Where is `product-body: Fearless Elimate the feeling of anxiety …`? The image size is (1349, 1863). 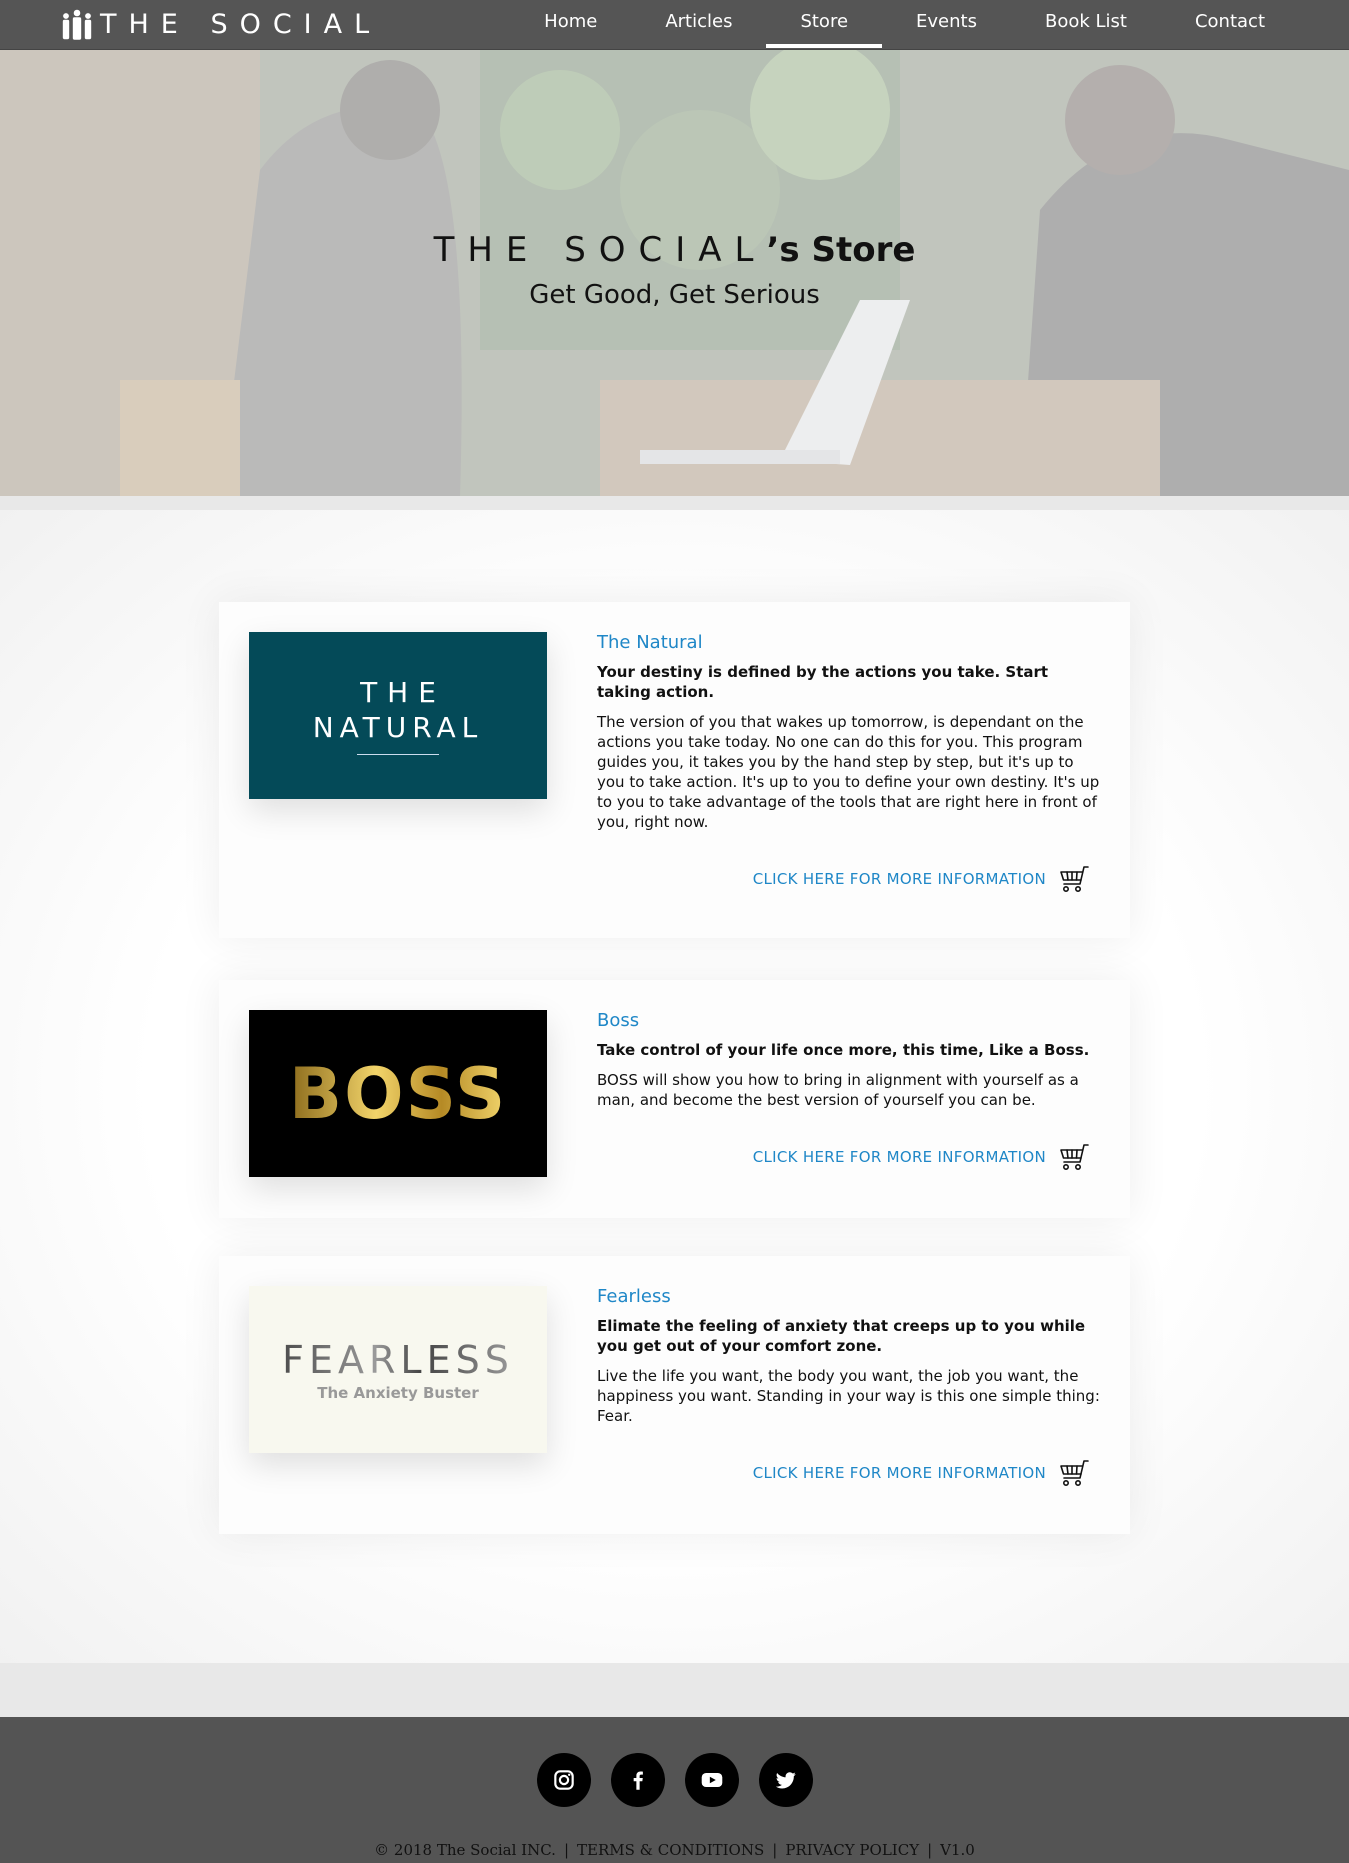
product-body: Fearless Elimate the feeling of anxiety … is located at coordinates (849, 1356).